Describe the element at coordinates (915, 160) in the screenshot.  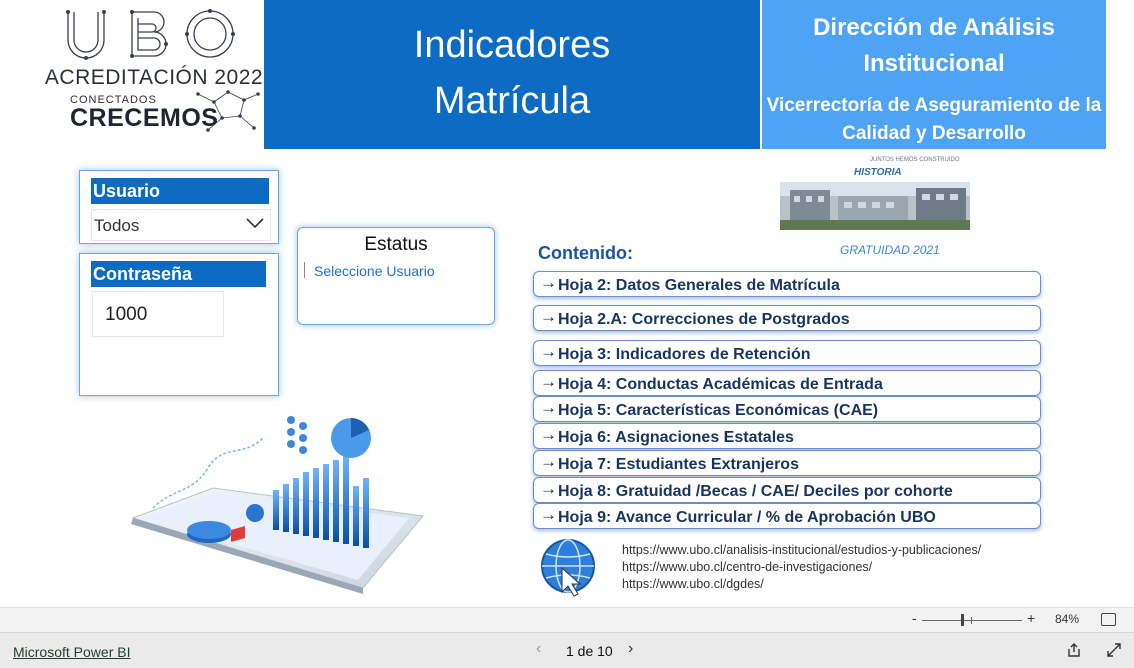
I see `photo-caption-top: JUNTOS HEMOS CONSTRUIDO` at that location.